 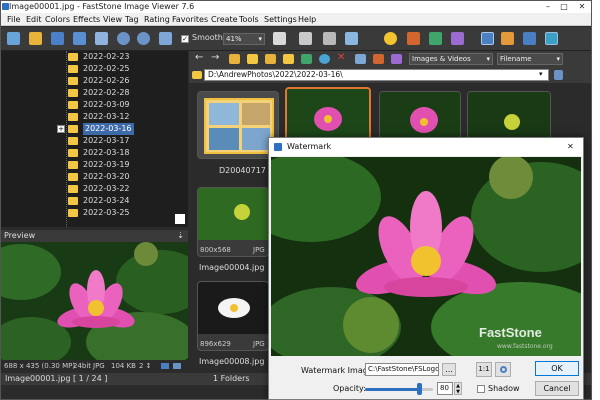 What do you see at coordinates (360, 59) in the screenshot?
I see `rename-icon` at bounding box center [360, 59].